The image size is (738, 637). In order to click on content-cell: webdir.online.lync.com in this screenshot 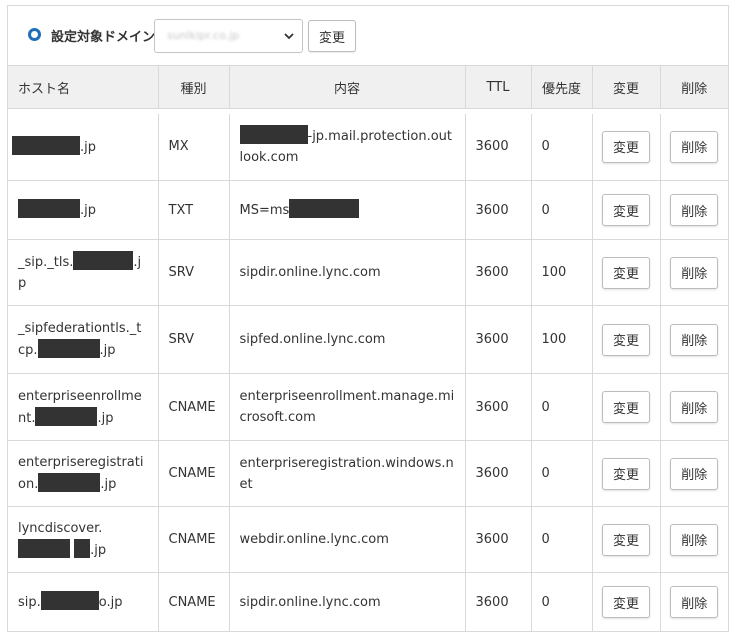, I will do `click(346, 539)`.